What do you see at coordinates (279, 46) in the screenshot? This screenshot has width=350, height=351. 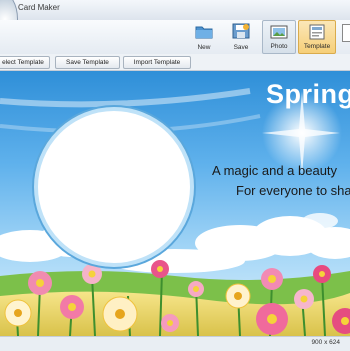 I see `photo-label: Photo` at bounding box center [279, 46].